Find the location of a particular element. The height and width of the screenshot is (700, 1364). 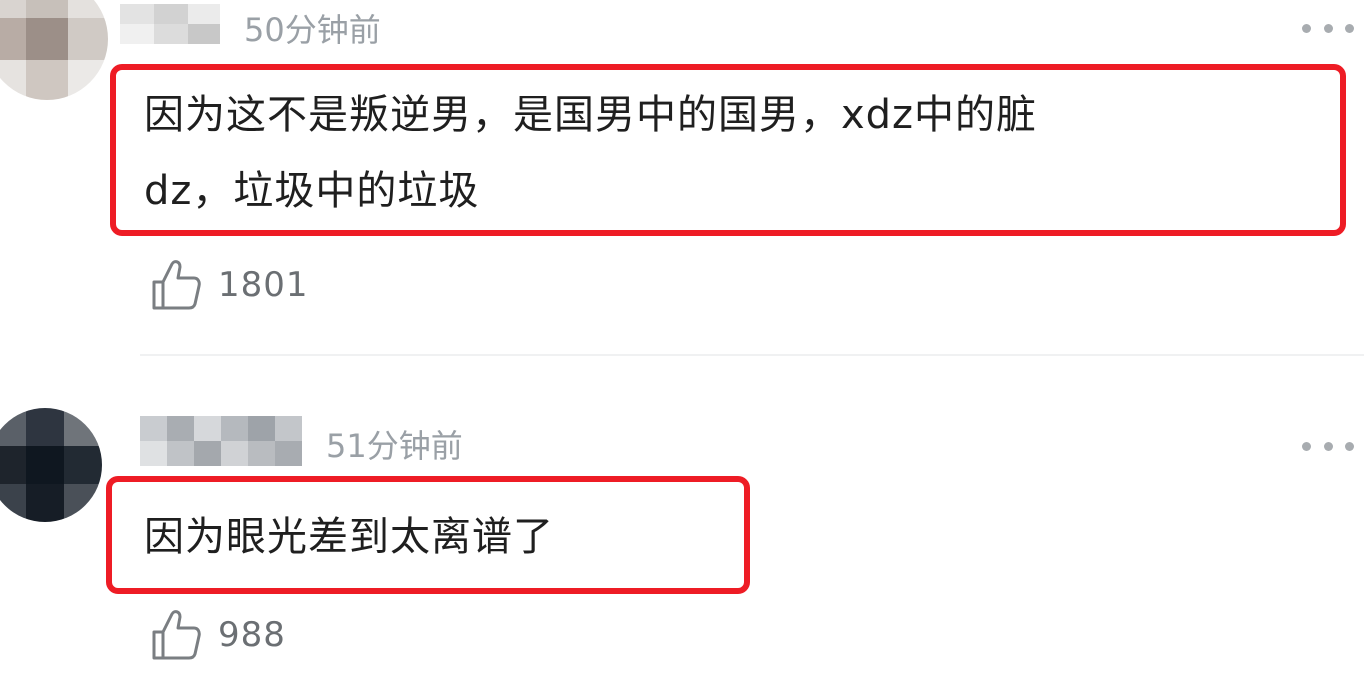

comment-timestamp: 50分钟前 is located at coordinates (312, 30).